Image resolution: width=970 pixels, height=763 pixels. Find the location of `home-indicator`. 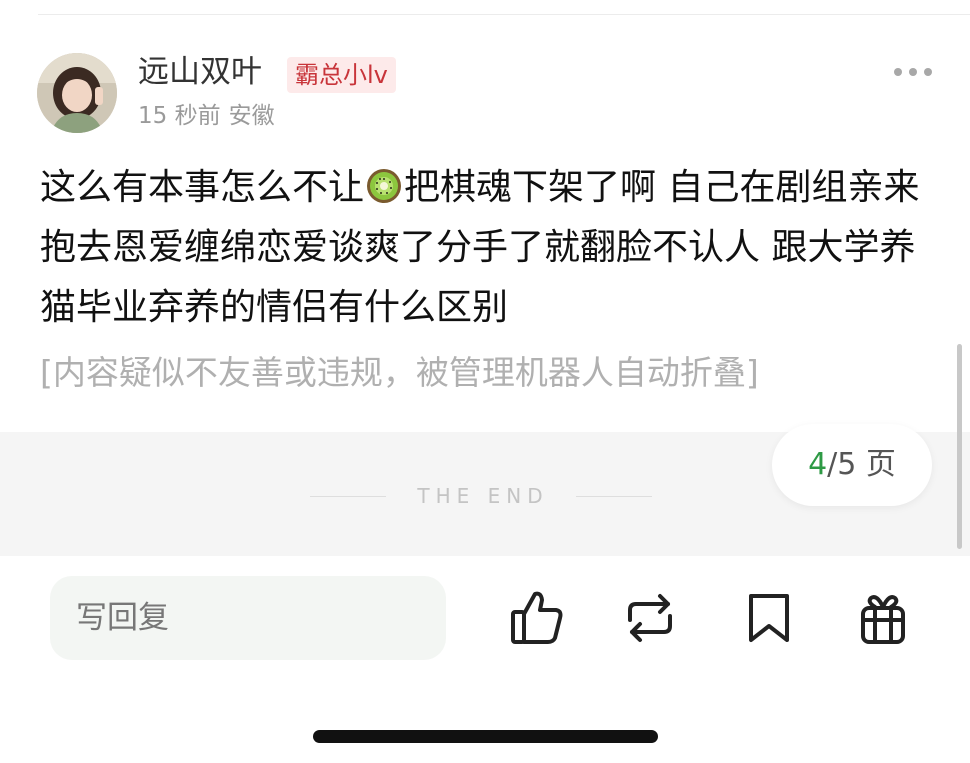

home-indicator is located at coordinates (485, 736).